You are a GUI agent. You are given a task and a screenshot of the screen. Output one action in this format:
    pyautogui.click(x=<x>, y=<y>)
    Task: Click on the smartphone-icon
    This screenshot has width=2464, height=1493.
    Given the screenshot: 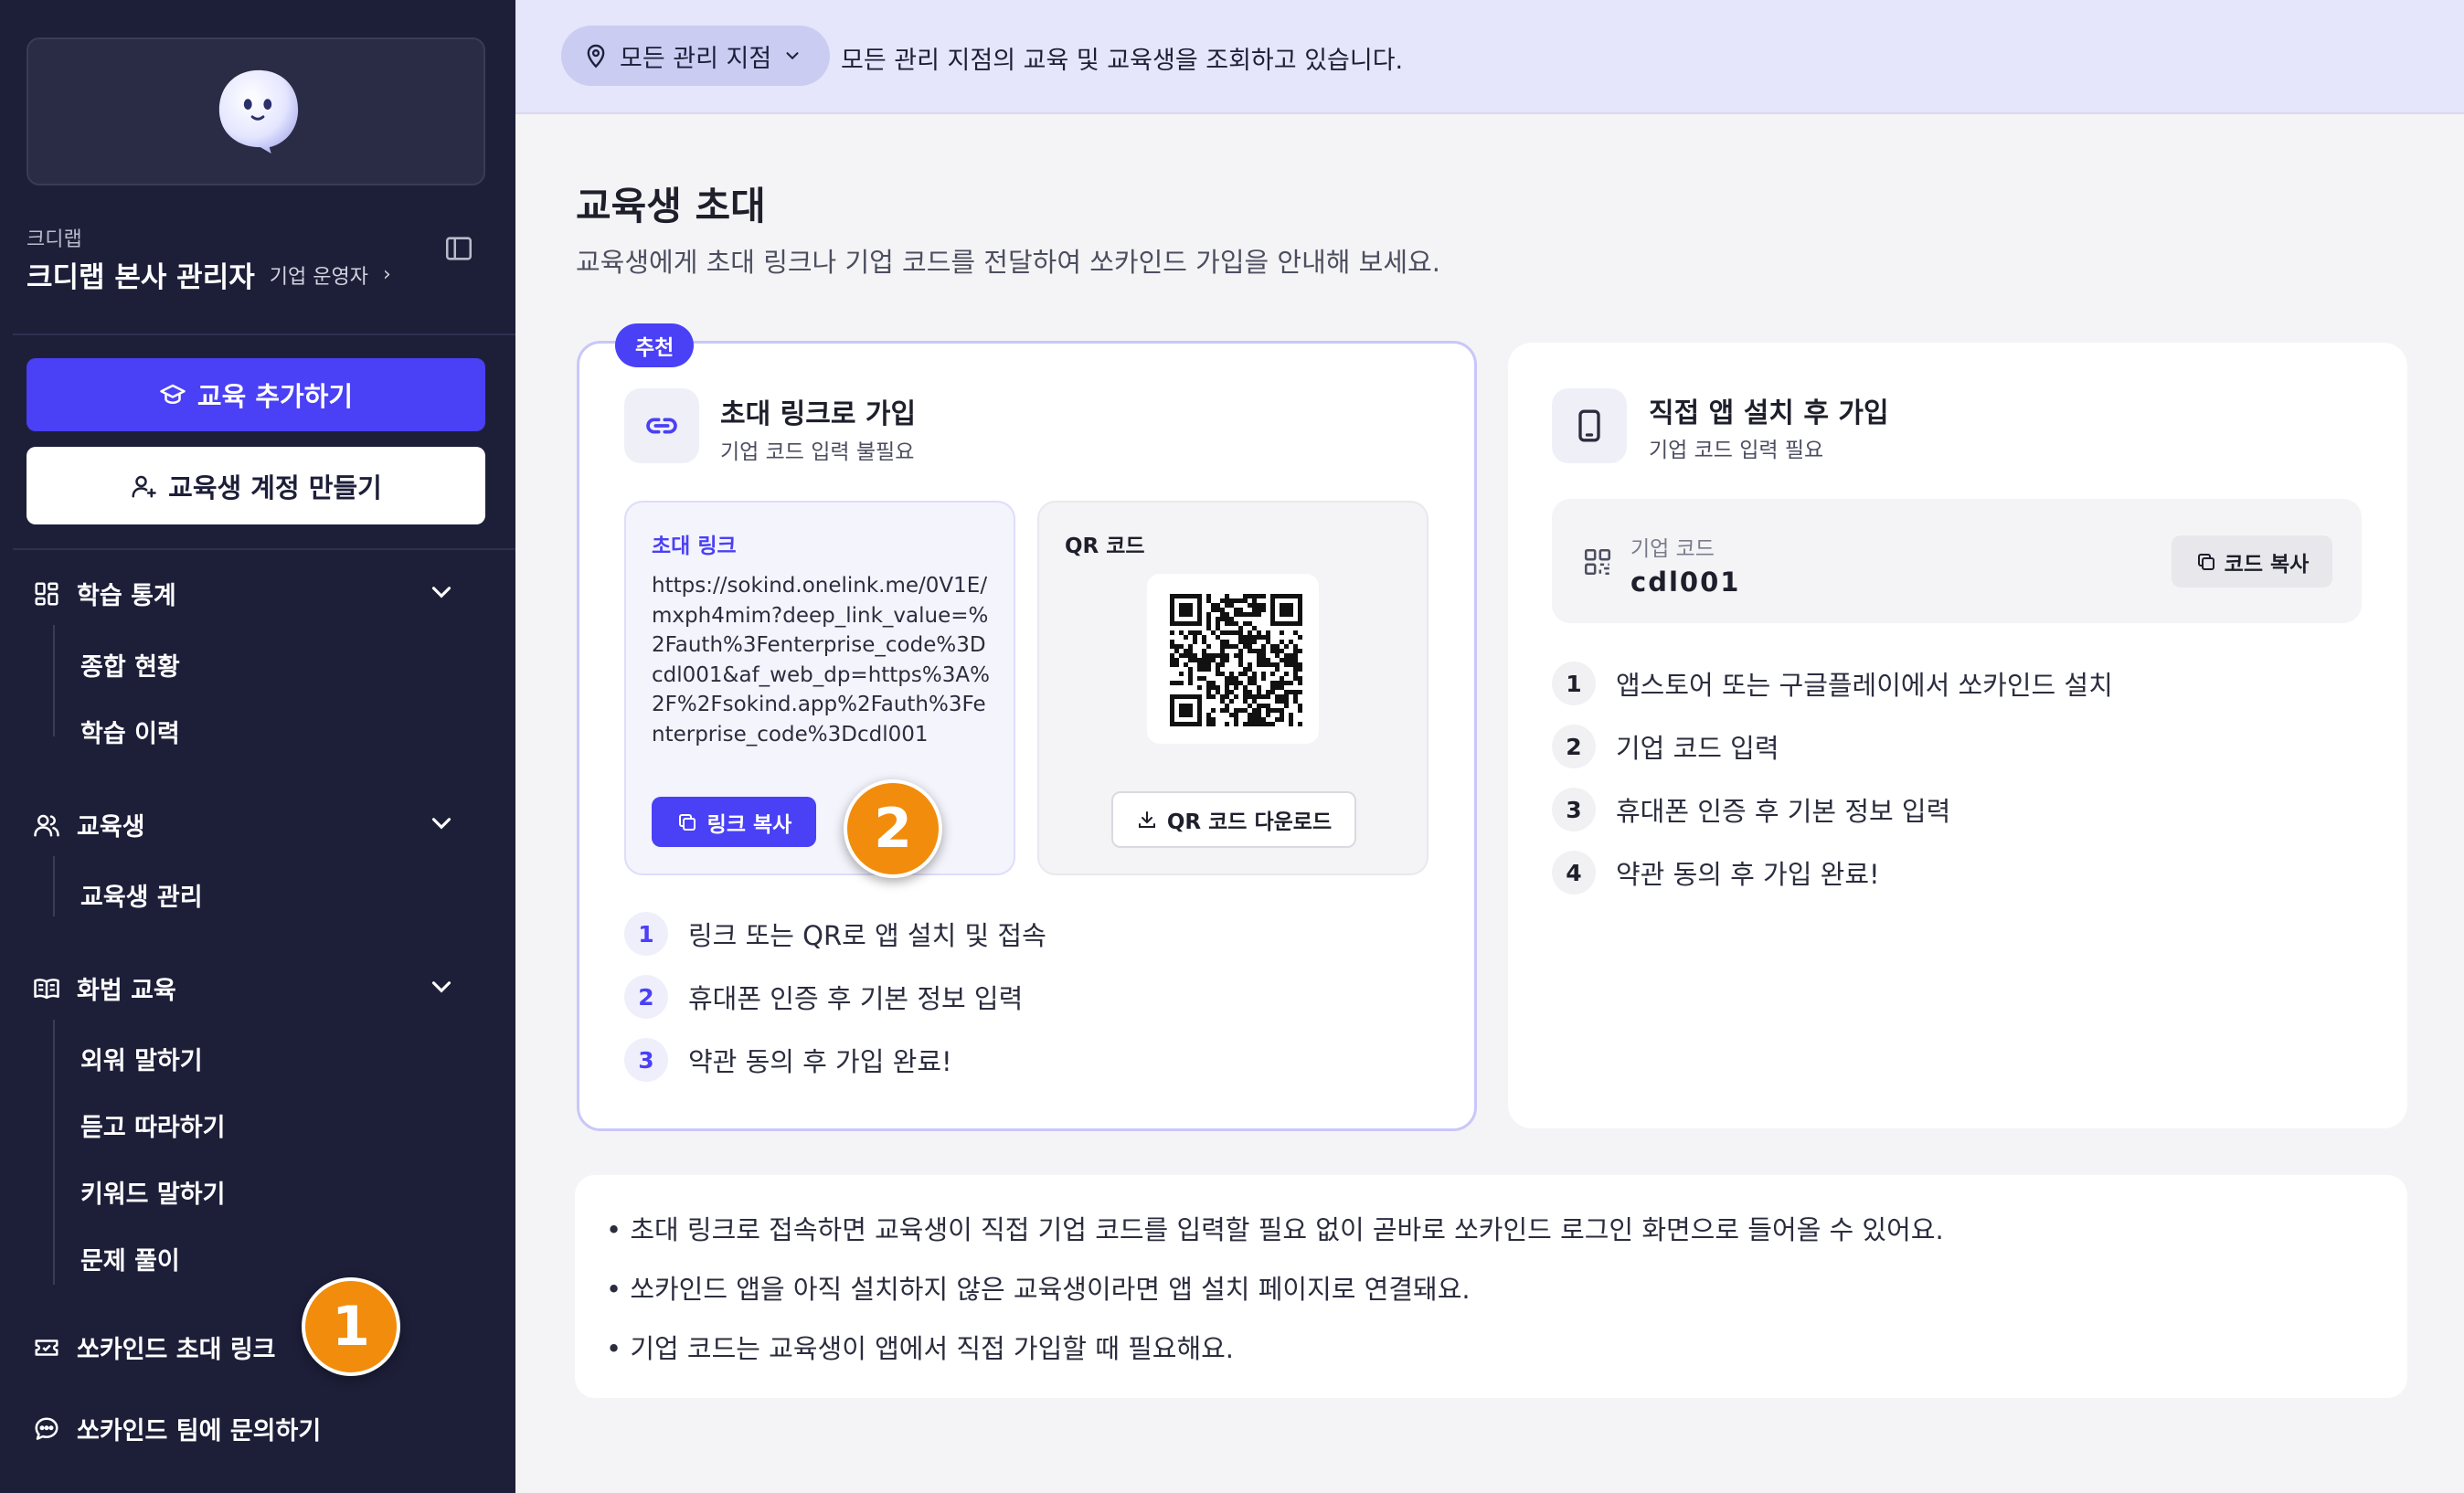 What is the action you would take?
    pyautogui.click(x=1589, y=425)
    